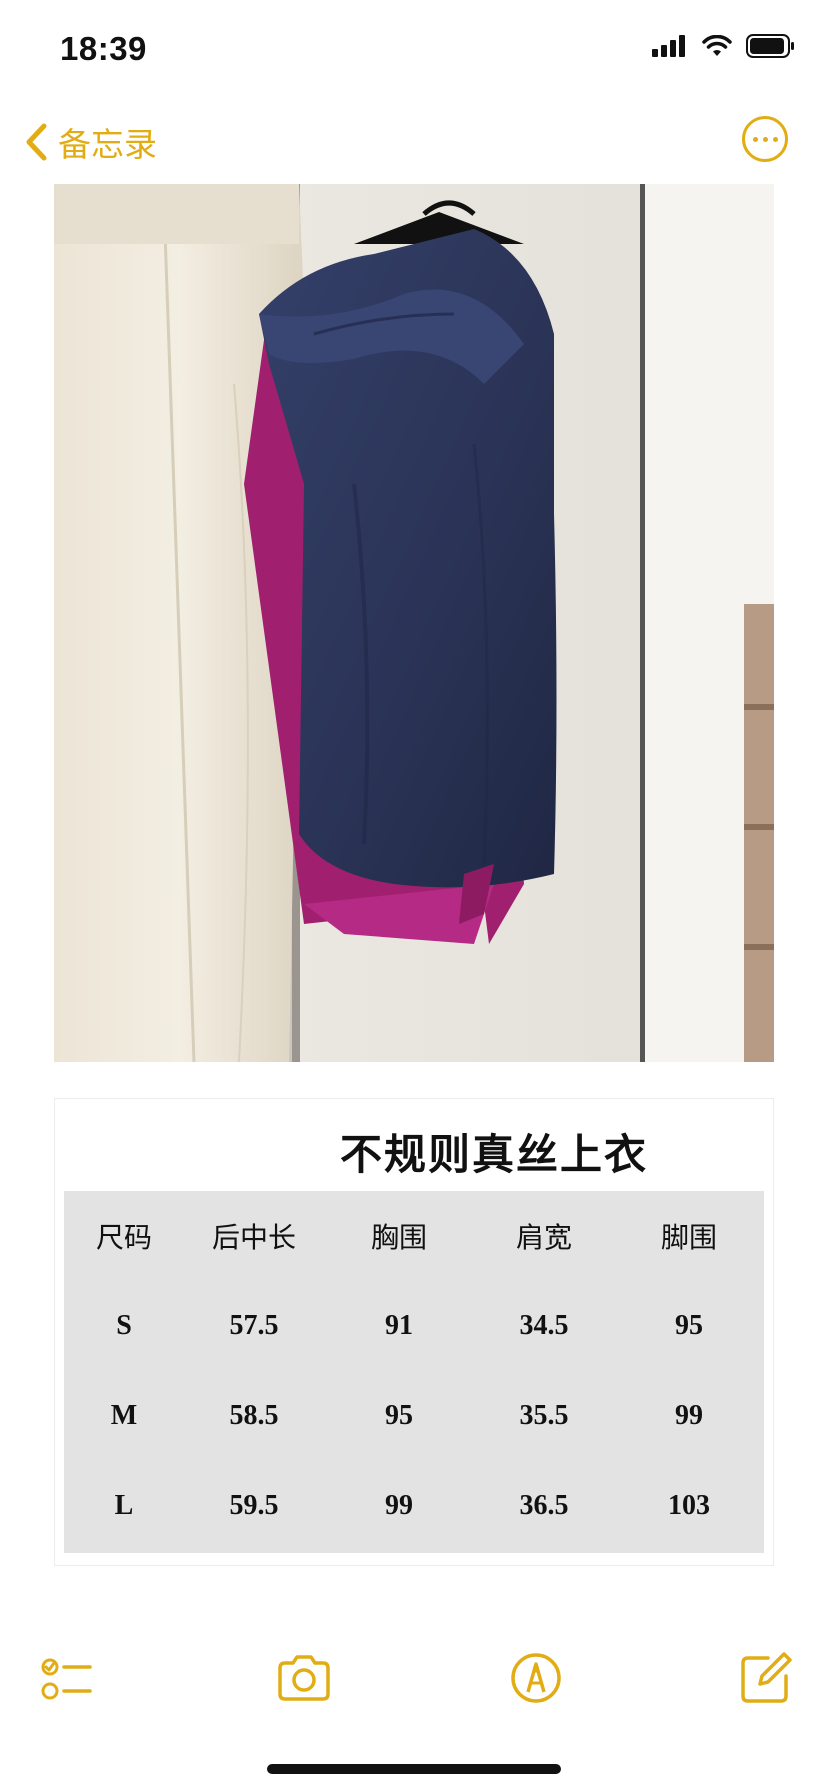  Describe the element at coordinates (124, 1505) in the screenshot. I see `cell-size: L` at that location.